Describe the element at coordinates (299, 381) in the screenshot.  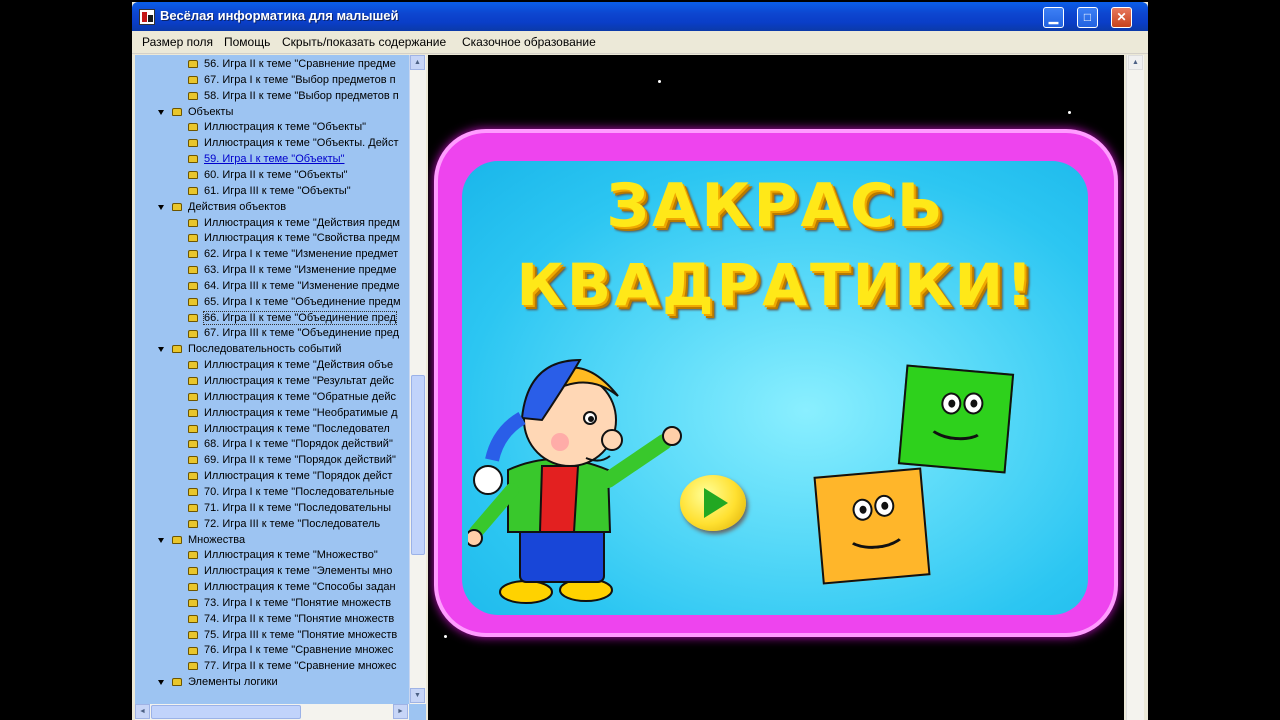
I see `tree-item-label: Иллюстрация к теме "Результат дейс` at that location.